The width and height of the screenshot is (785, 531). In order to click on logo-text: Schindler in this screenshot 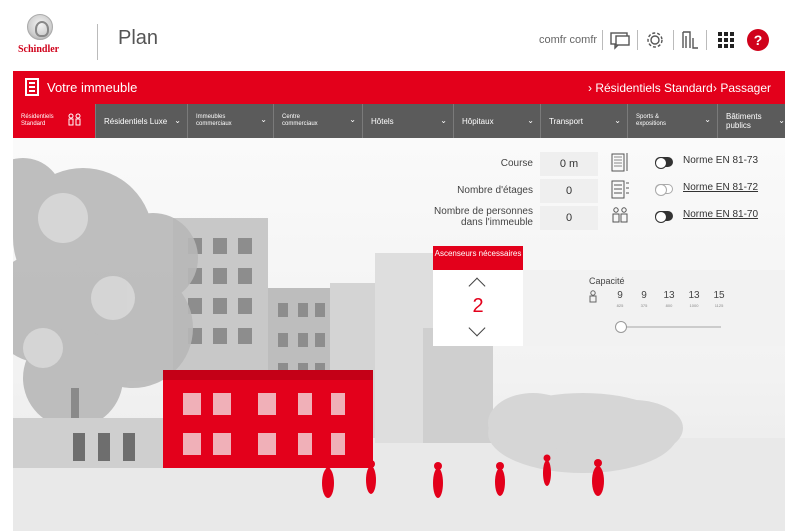, I will do `click(39, 49)`.